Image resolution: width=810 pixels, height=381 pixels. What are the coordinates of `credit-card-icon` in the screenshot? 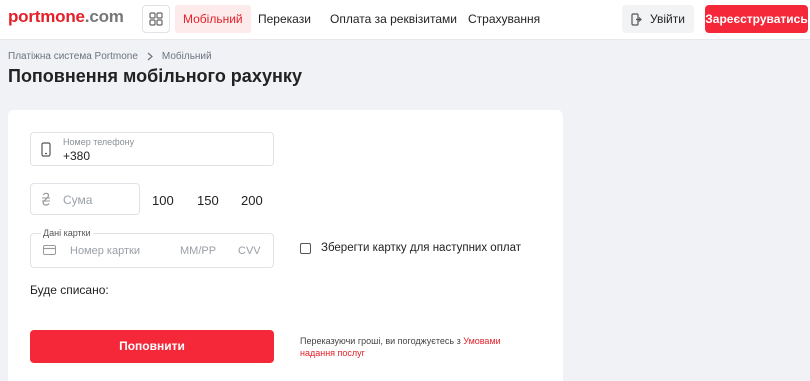 It's located at (49, 250).